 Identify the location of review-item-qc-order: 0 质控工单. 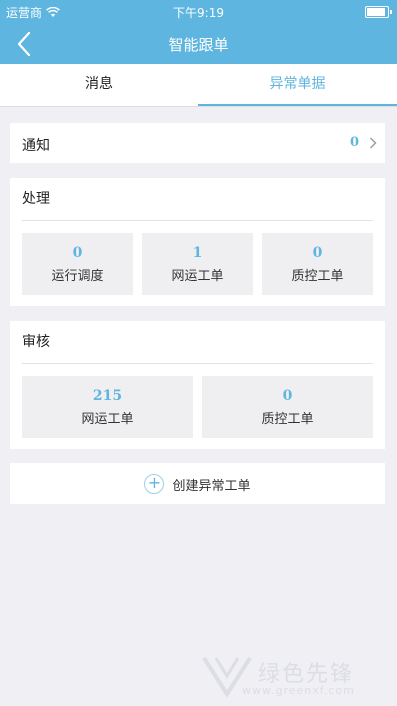
(287, 407).